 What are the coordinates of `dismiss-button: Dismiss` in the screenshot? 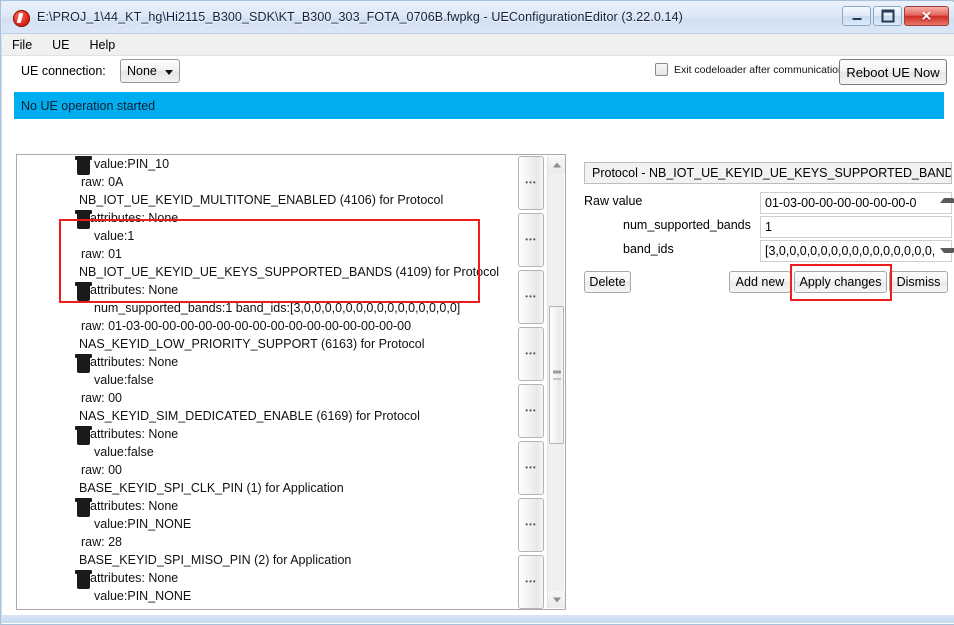 It's located at (918, 282).